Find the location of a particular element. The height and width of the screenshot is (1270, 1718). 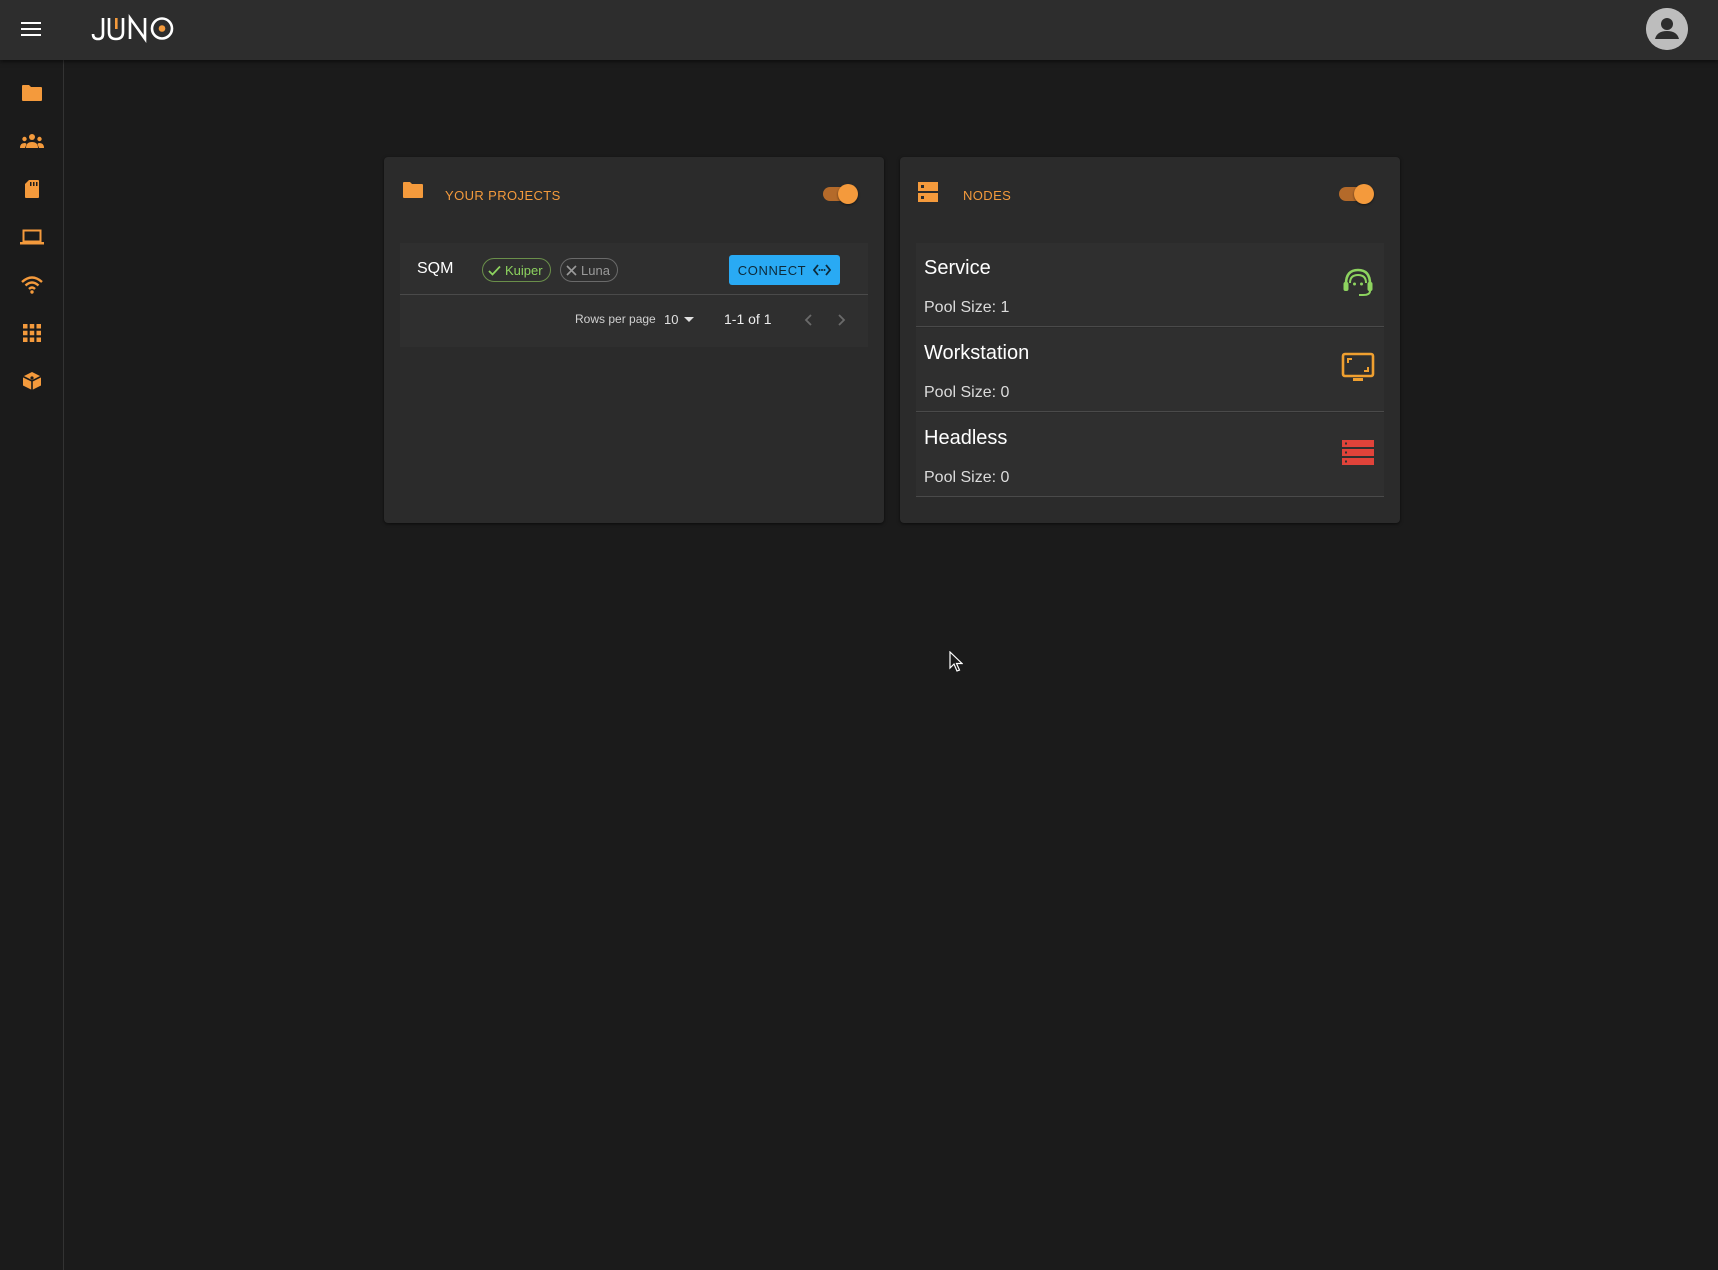

groups-icon is located at coordinates (31, 141).